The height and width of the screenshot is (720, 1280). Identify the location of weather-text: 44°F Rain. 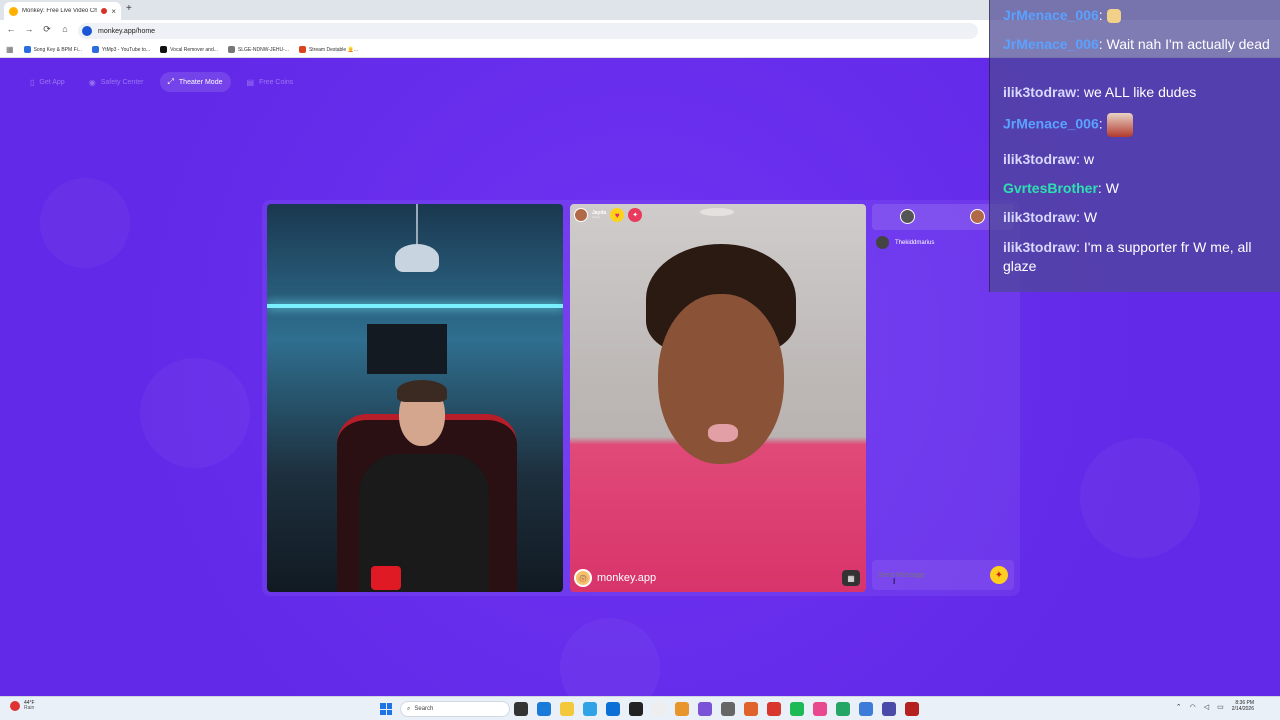
(29, 706).